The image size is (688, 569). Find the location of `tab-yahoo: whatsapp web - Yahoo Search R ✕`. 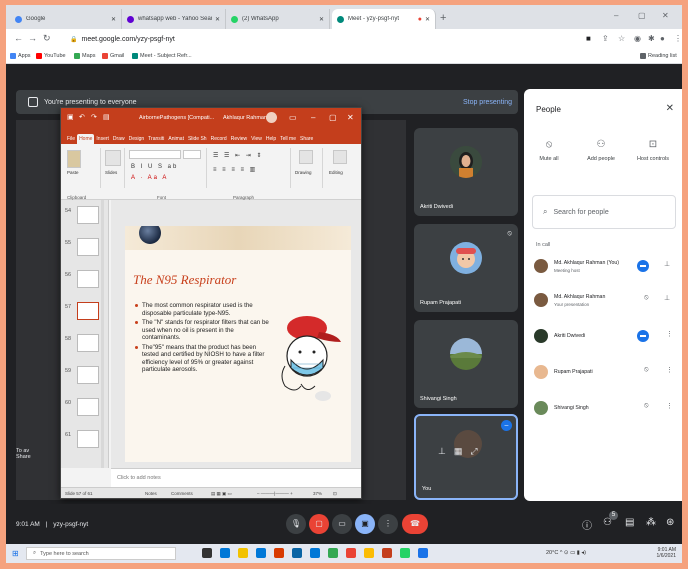

tab-yahoo: whatsapp web - Yahoo Search R ✕ is located at coordinates (174, 19).